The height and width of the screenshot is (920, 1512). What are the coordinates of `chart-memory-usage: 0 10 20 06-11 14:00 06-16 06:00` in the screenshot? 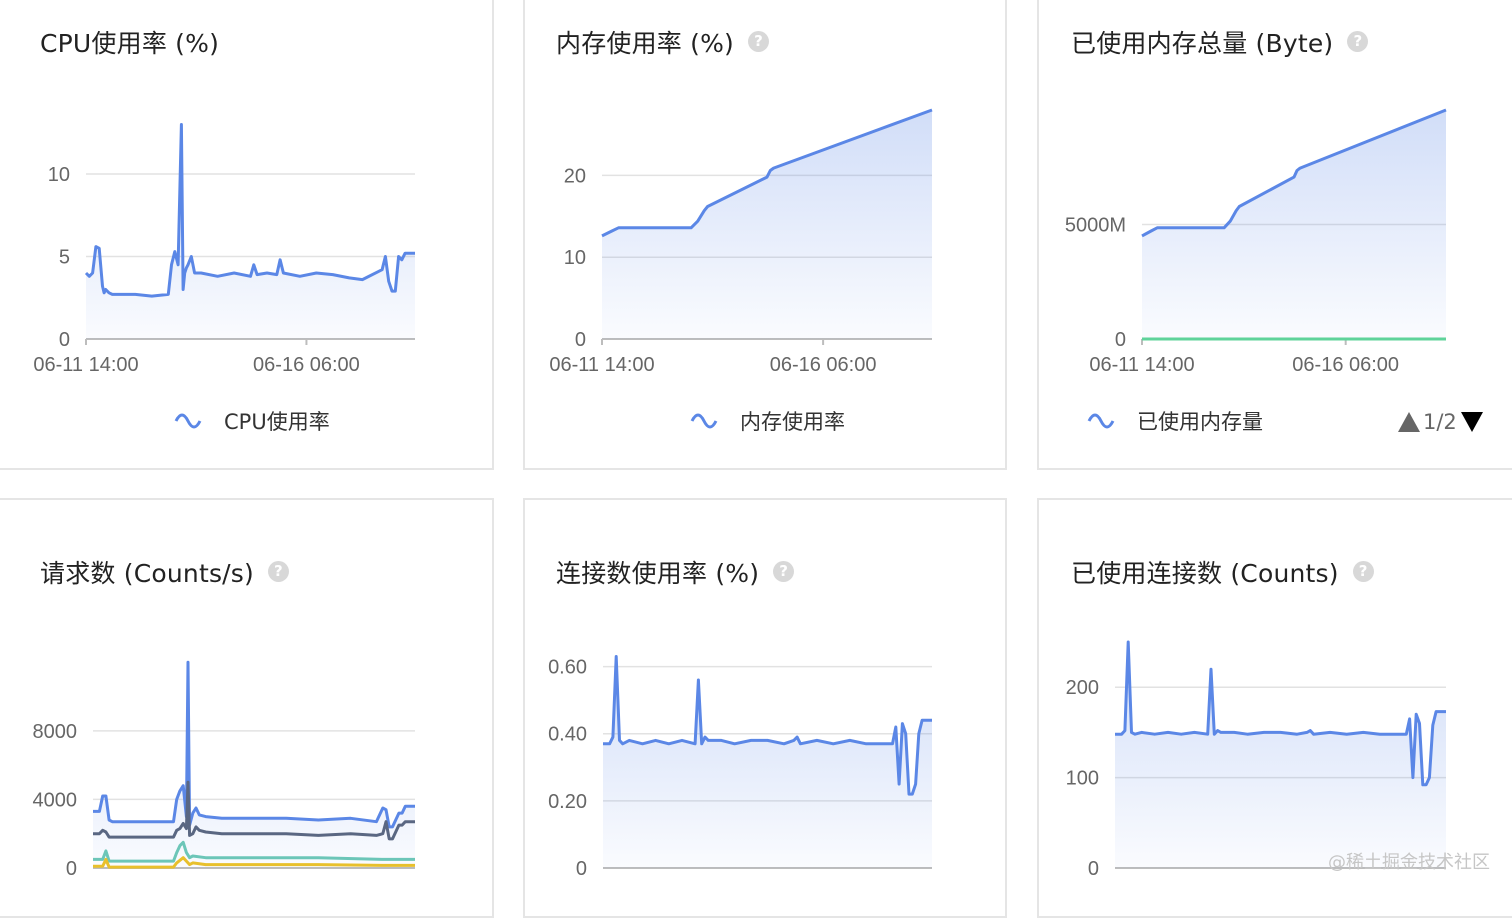 It's located at (741, 242).